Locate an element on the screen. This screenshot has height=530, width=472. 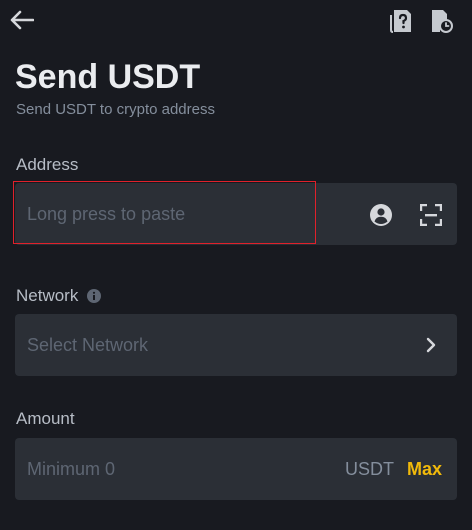
address-book-icon is located at coordinates (380, 214).